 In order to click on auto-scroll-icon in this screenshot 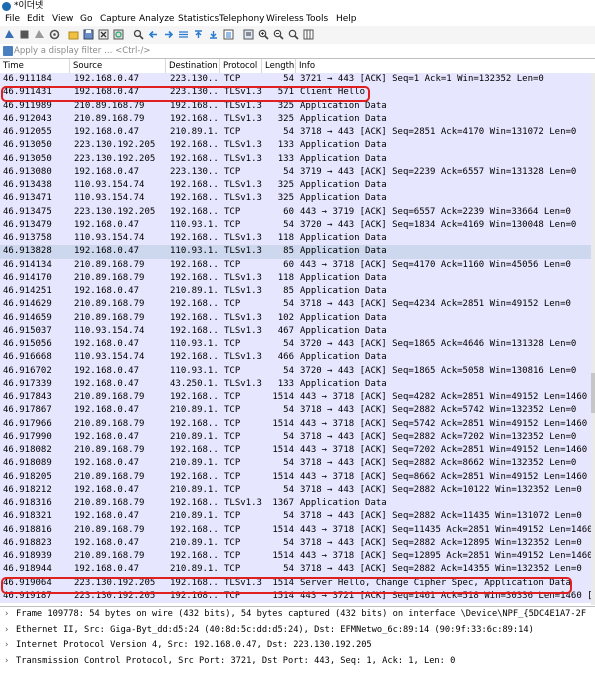, I will do `click(228, 34)`.